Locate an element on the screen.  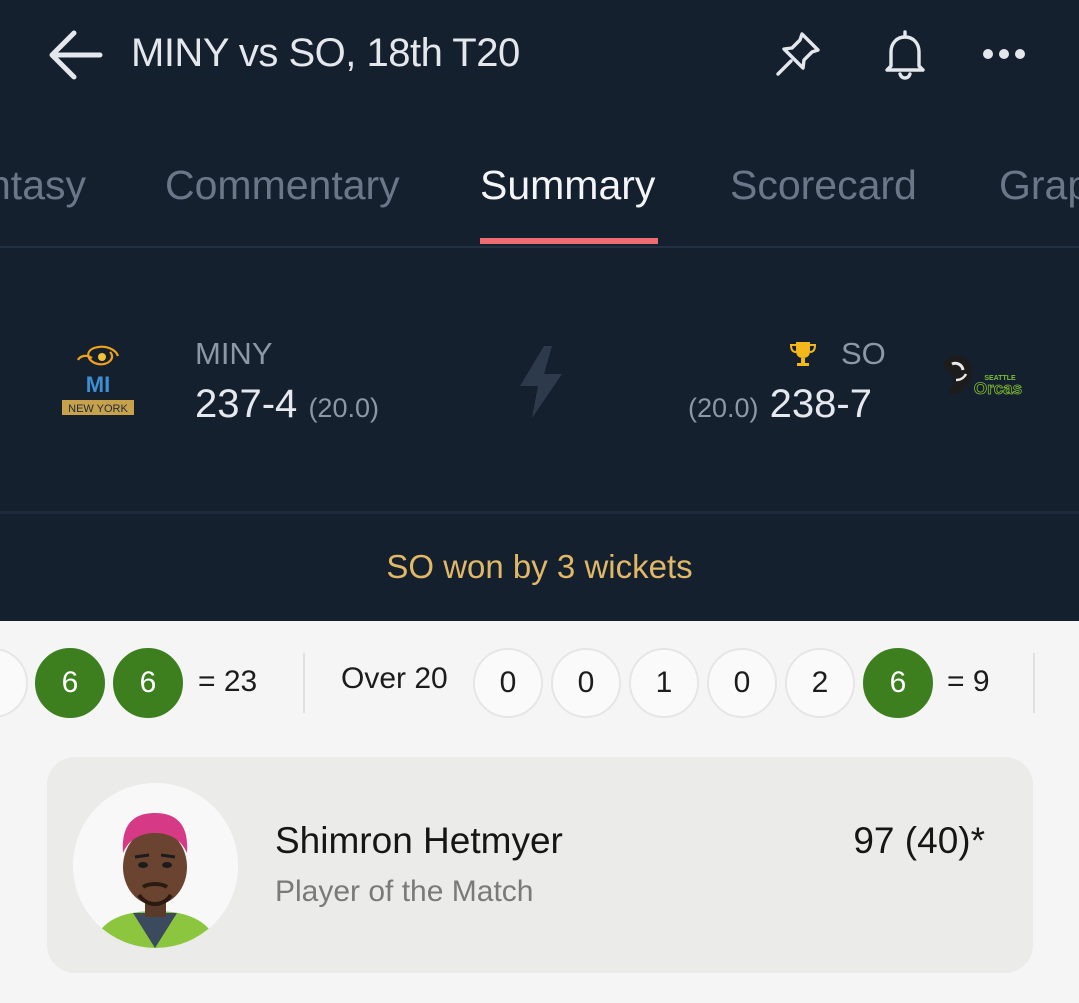
active-tab-indicator is located at coordinates (569, 241).